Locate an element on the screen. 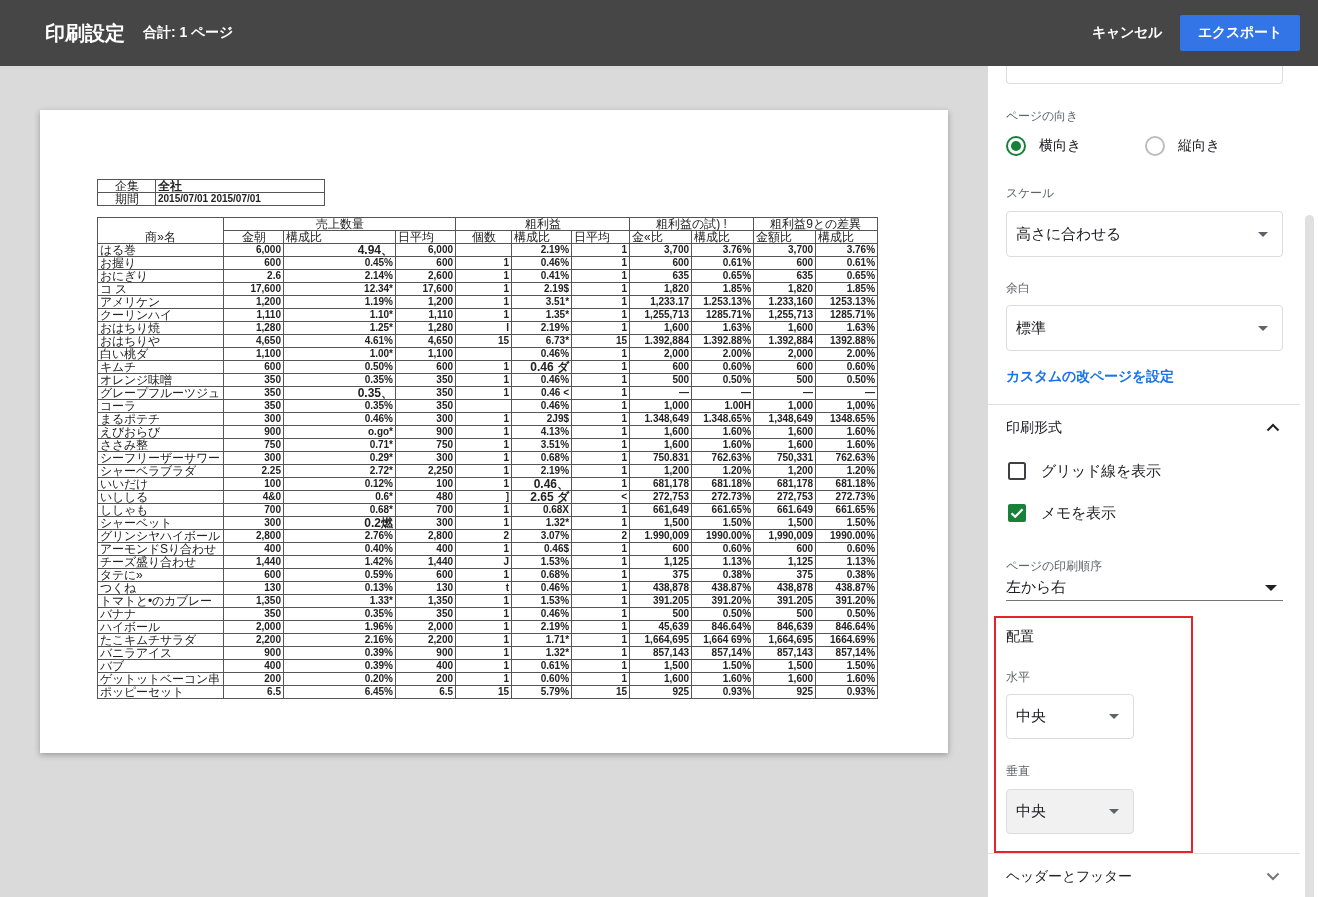 This screenshot has width=1318, height=897. table-cell: 3,700 is located at coordinates (660, 250).